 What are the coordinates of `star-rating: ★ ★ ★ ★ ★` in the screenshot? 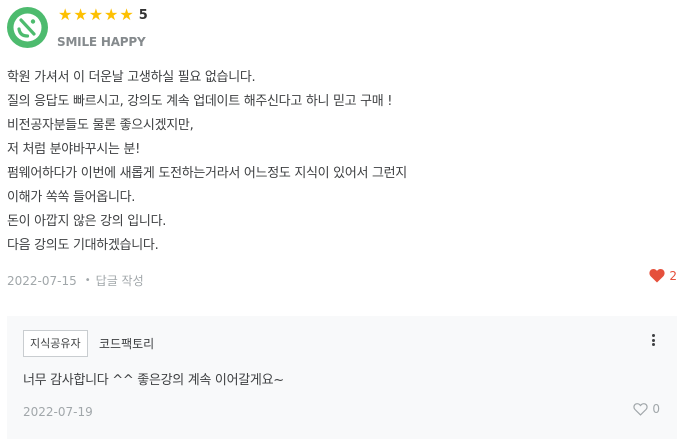 It's located at (96, 15).